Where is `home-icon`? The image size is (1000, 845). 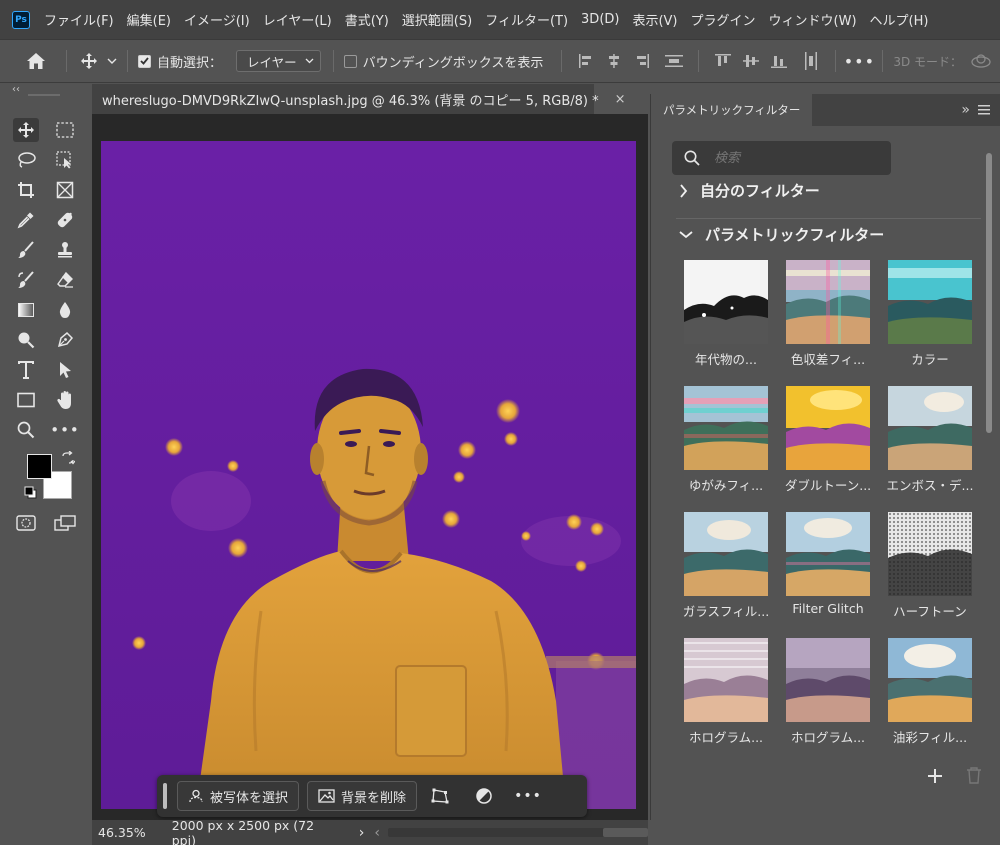 home-icon is located at coordinates (36, 61).